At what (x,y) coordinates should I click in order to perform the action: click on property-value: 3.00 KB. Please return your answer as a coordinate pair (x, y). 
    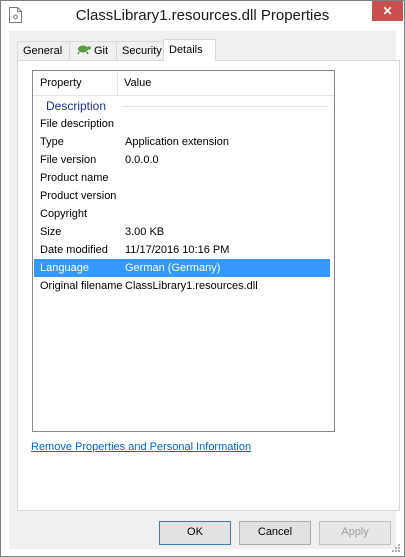
    Looking at the image, I should click on (145, 232).